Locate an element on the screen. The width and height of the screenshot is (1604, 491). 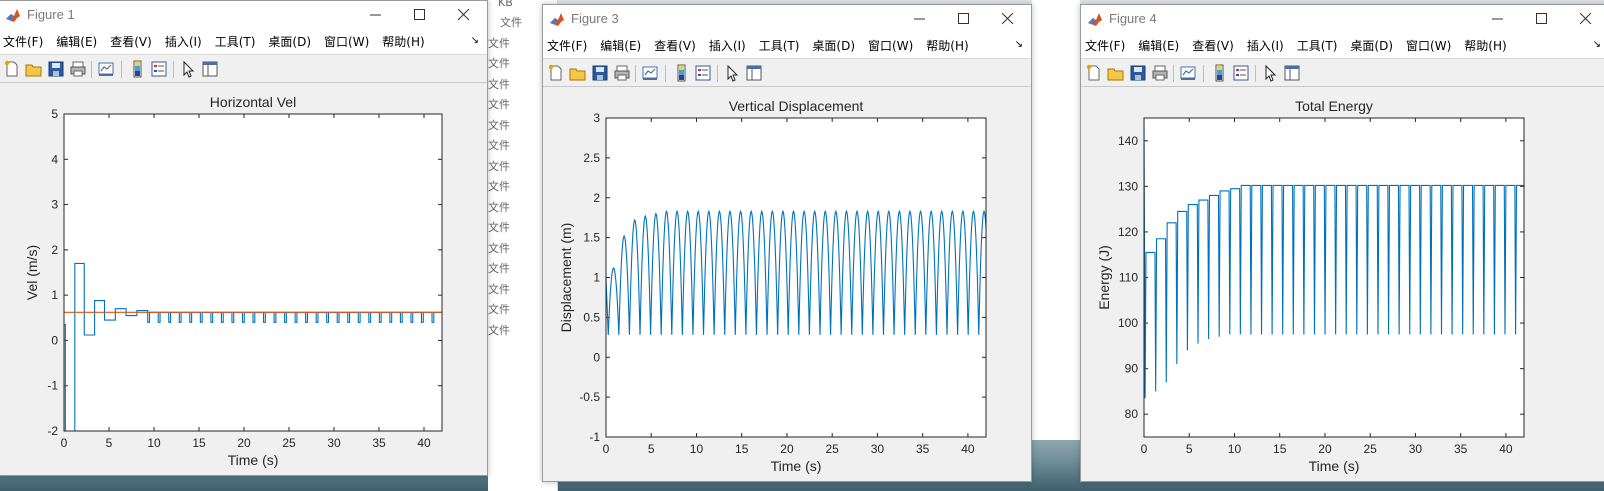
y-tick-label: 90 is located at coordinates (1132, 369).